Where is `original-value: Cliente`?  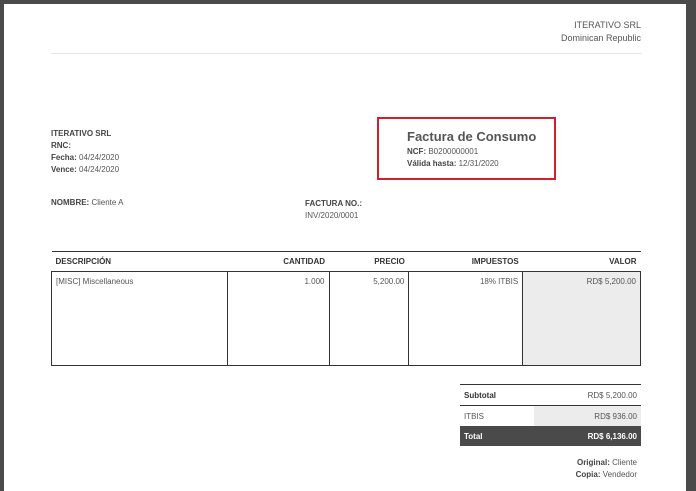 original-value: Cliente is located at coordinates (624, 462).